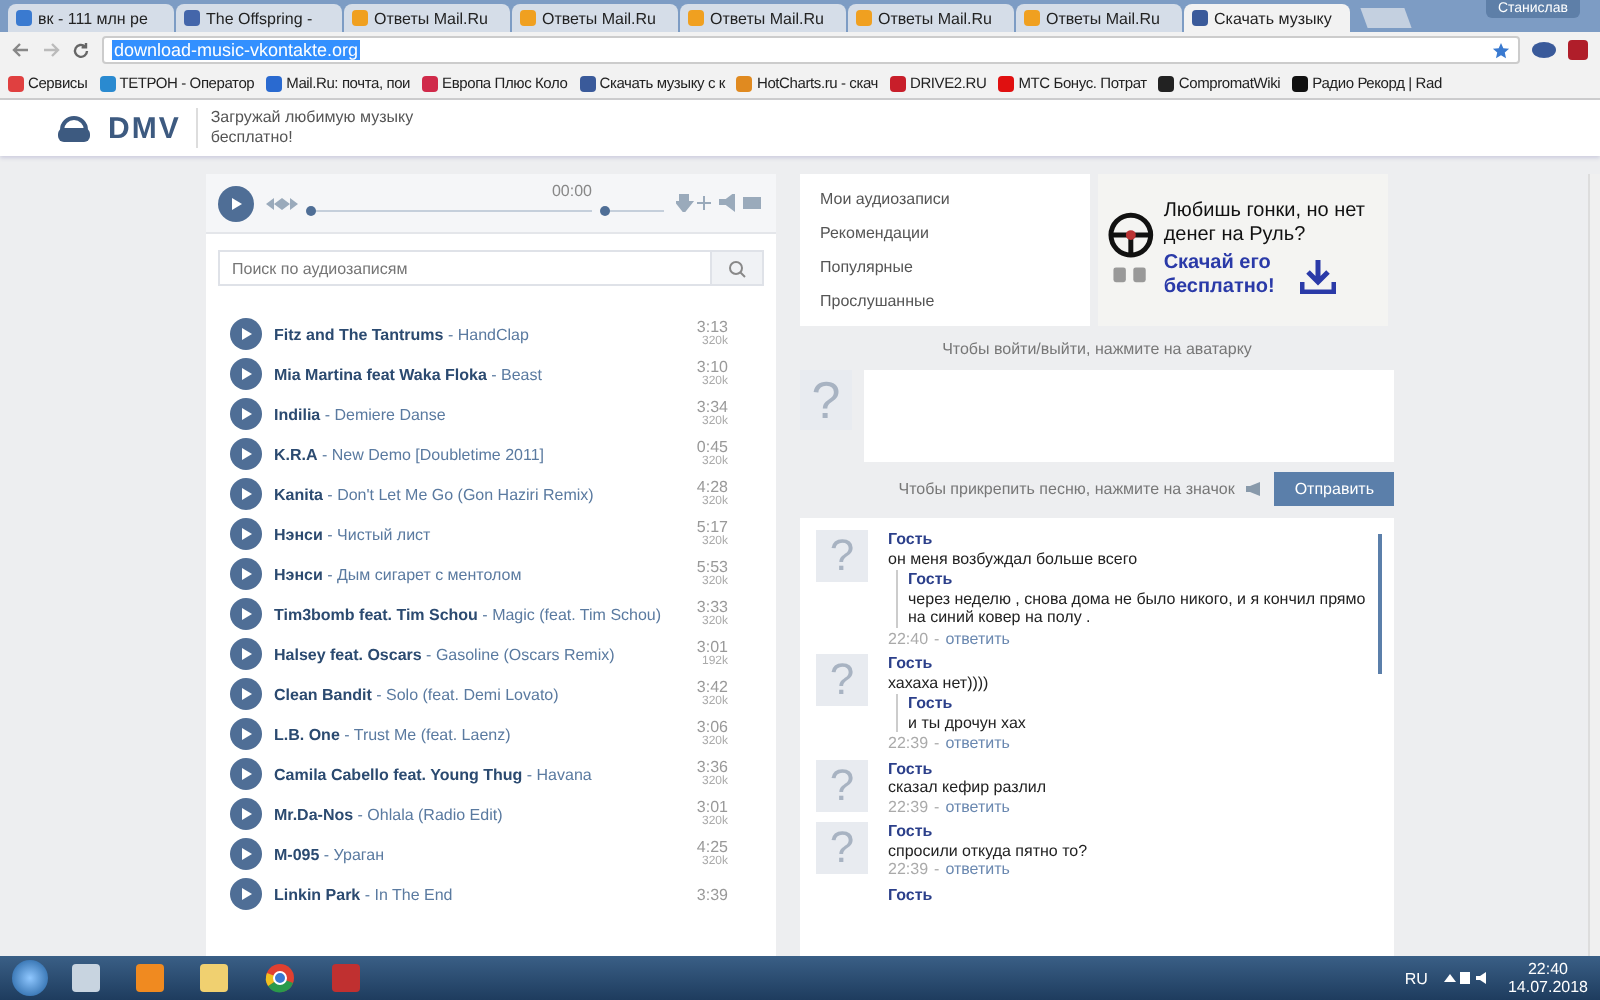 This screenshot has height=1000, width=1600. I want to click on back-icon, so click(21, 50).